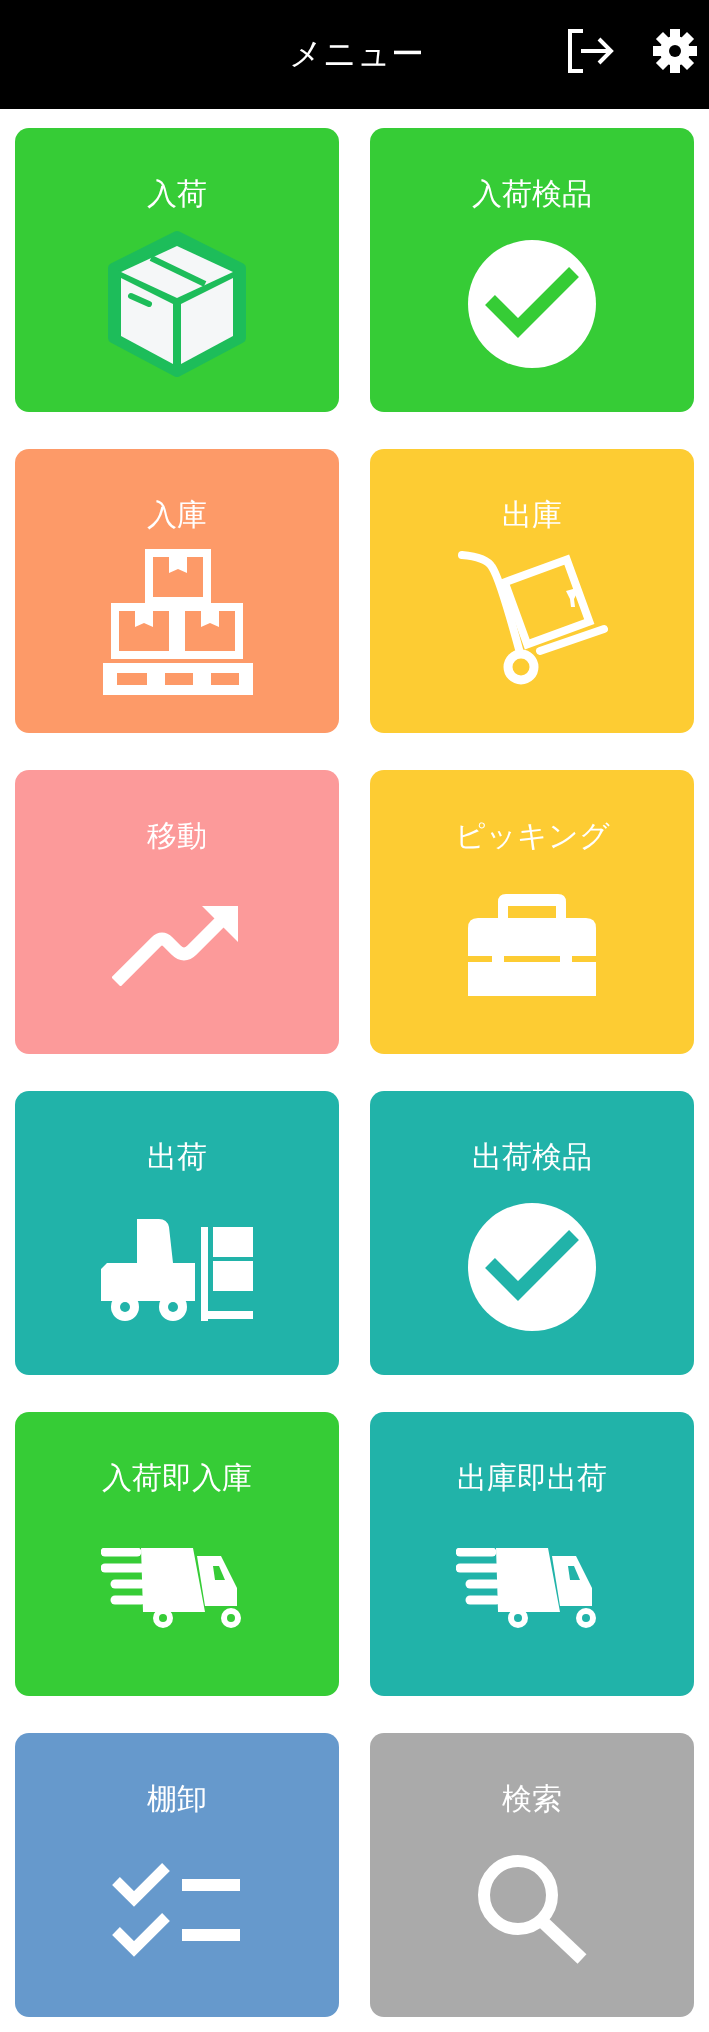 This screenshot has width=709, height=2032. Describe the element at coordinates (532, 946) in the screenshot. I see `toolbox-icon` at that location.